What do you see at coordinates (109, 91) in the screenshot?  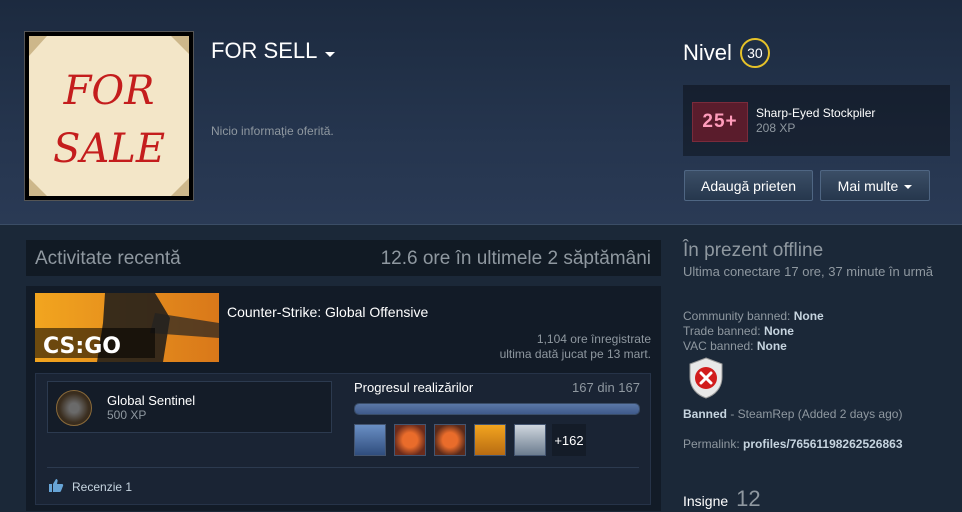 I see `avatar-text-line-1: FOR` at bounding box center [109, 91].